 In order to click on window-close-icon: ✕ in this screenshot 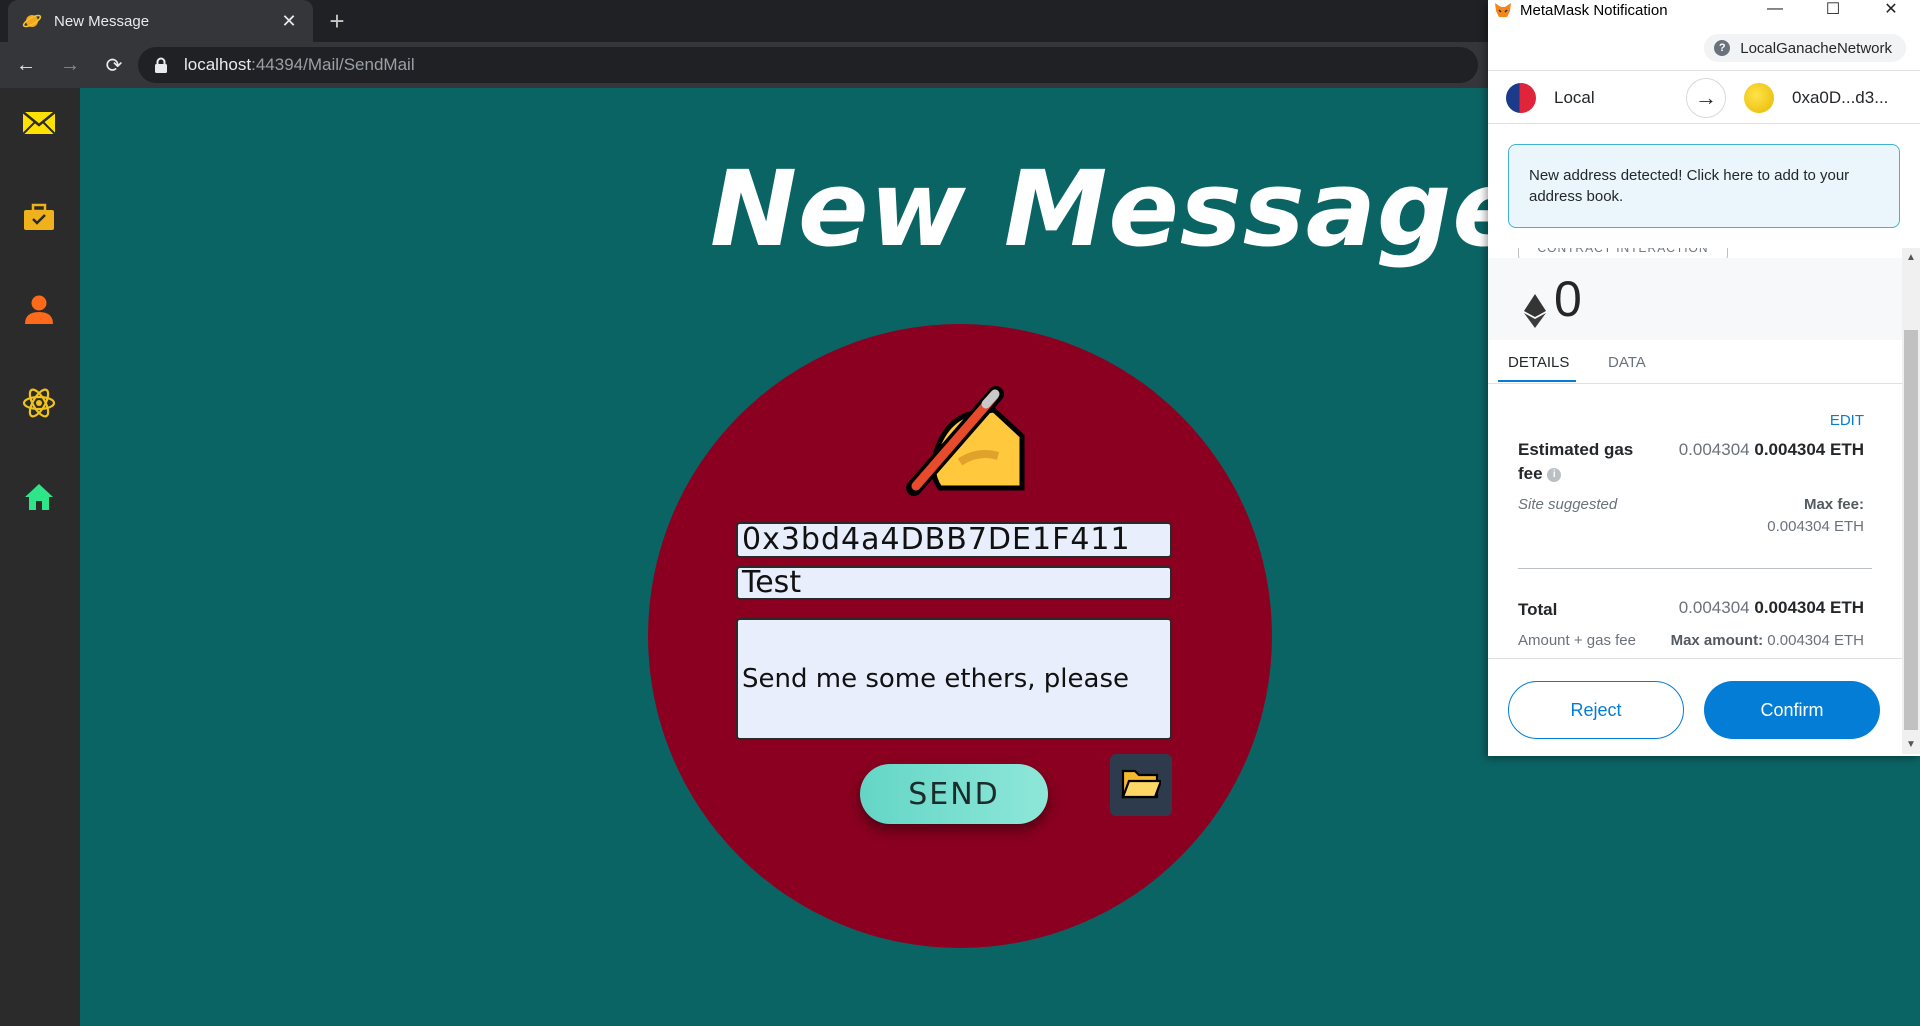, I will do `click(1891, 10)`.